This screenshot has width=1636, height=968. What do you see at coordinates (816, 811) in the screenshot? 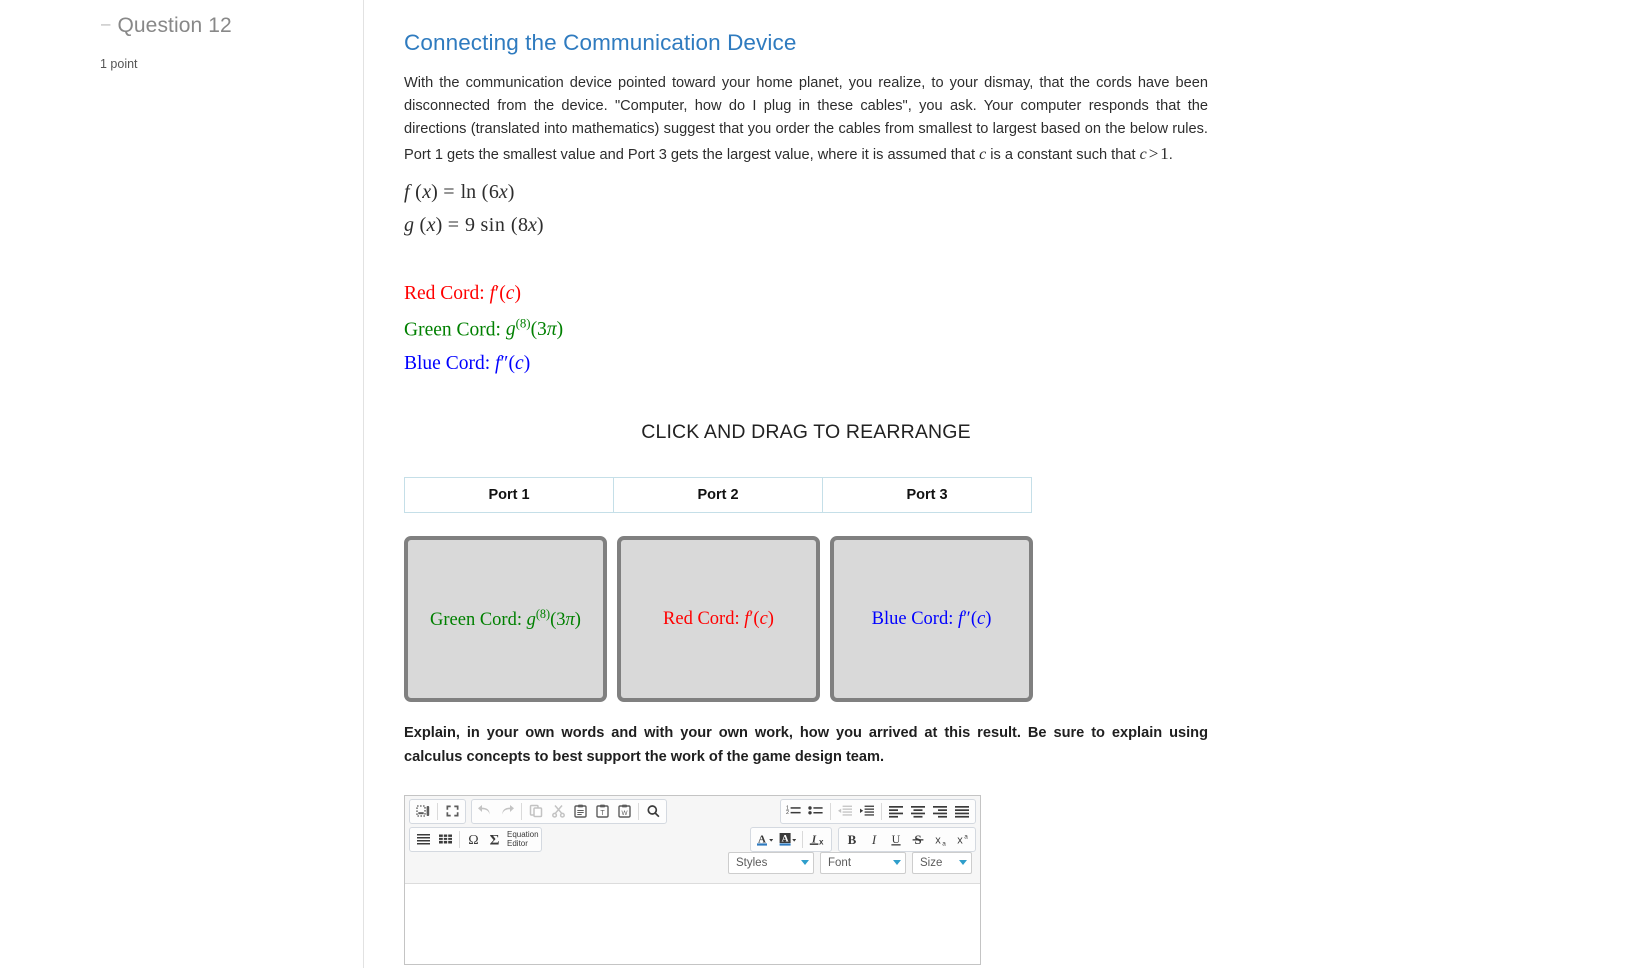
I see `bulleted-list-icon` at bounding box center [816, 811].